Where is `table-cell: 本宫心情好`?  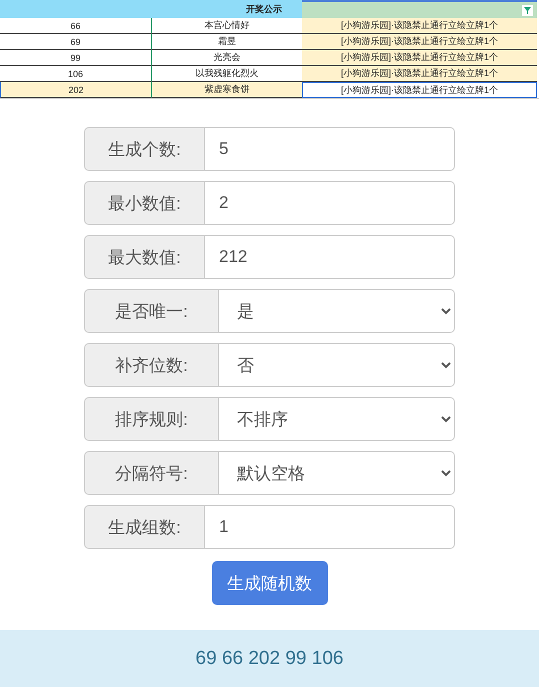
table-cell: 本宫心情好 is located at coordinates (227, 26).